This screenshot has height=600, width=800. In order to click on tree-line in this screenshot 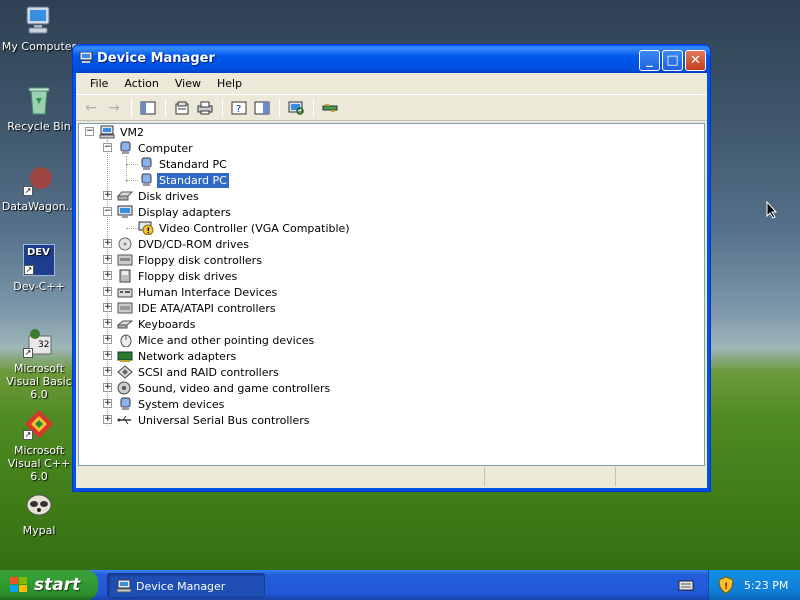, I will do `click(132, 180)`.